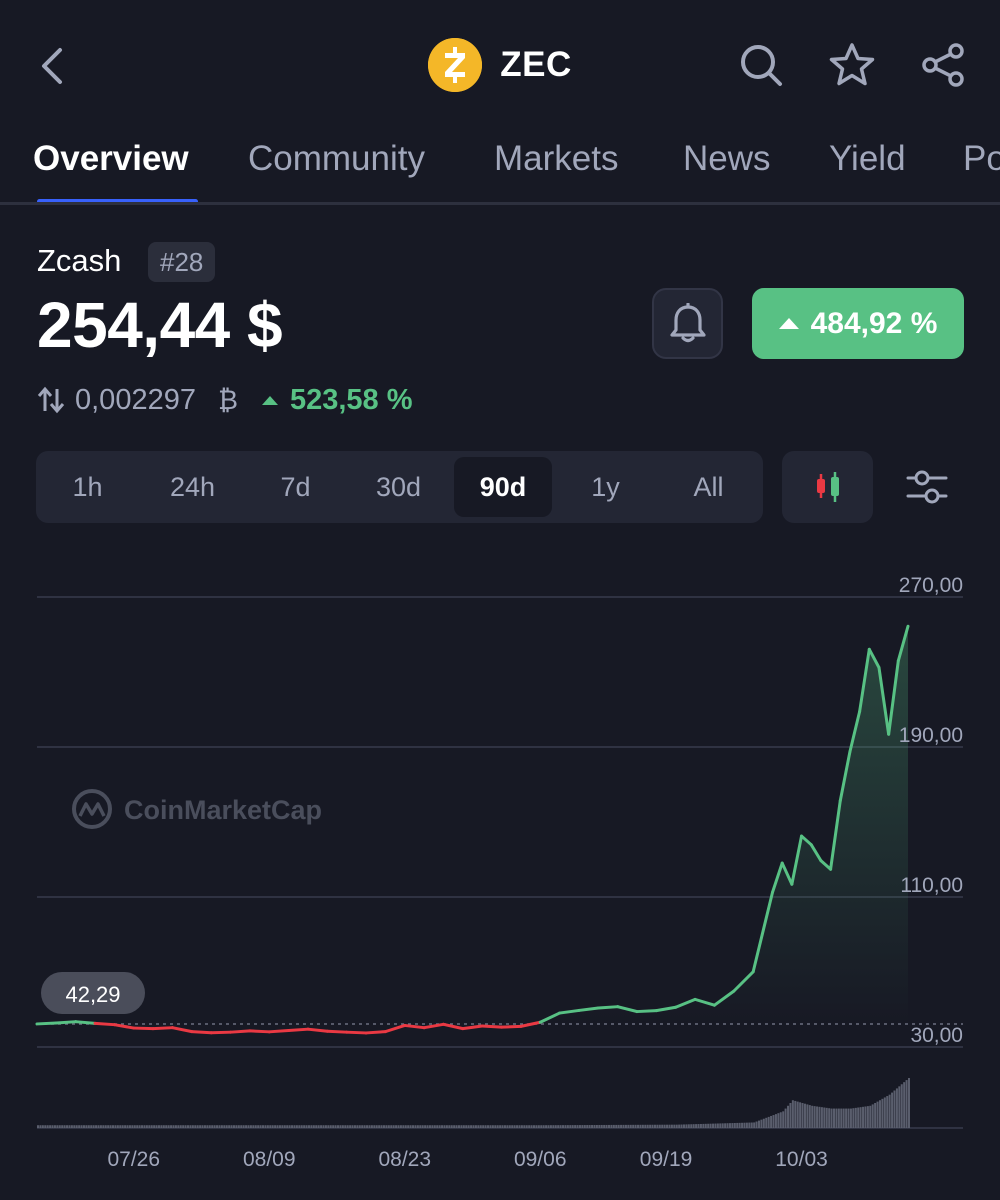  What do you see at coordinates (336, 159) in the screenshot?
I see `tab-community: Community` at bounding box center [336, 159].